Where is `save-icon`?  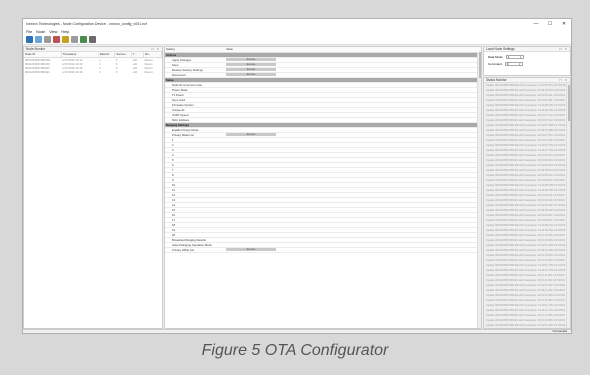
save-icon is located at coordinates (38, 39).